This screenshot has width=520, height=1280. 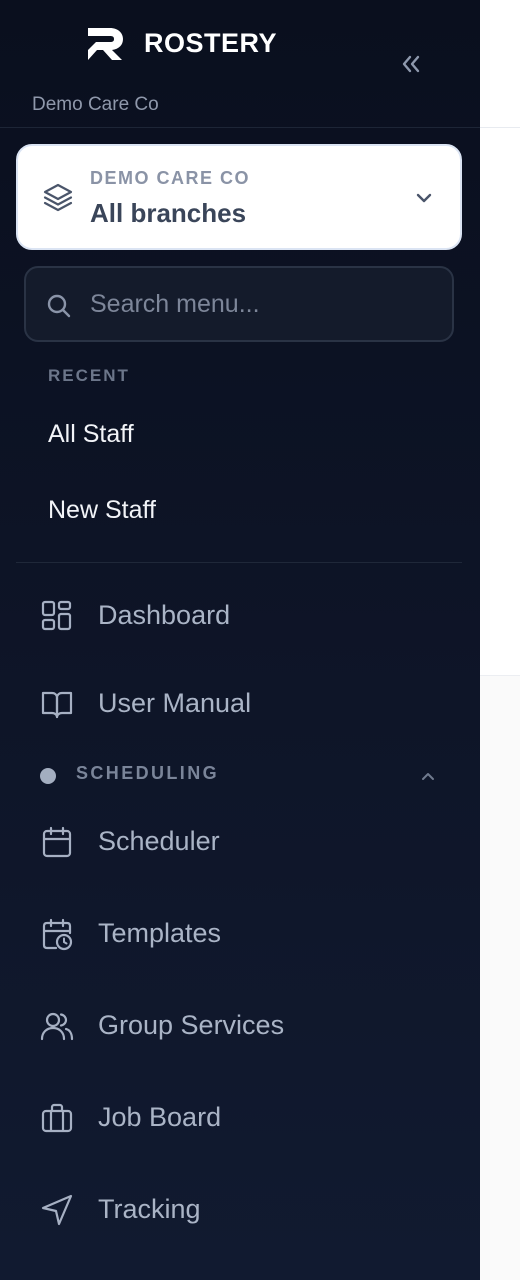 I want to click on nav-label-templates: Templates, so click(x=160, y=933).